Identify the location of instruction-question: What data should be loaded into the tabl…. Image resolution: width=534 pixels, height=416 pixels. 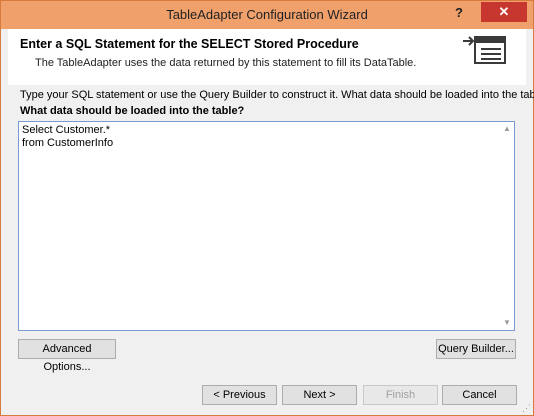
(132, 111).